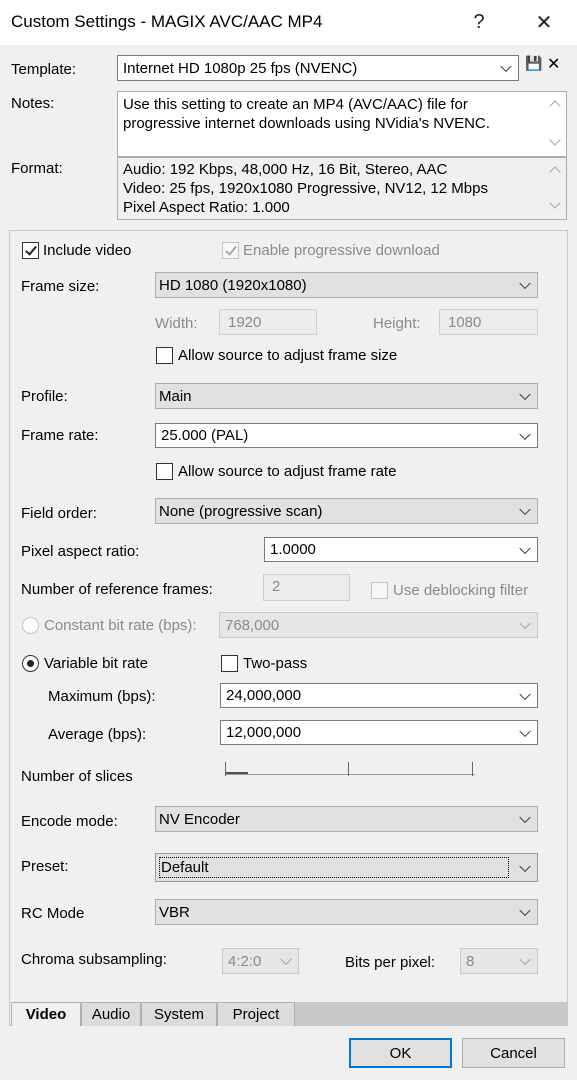 This screenshot has height=1080, width=577. I want to click on slices-label: Number of slices, so click(77, 776).